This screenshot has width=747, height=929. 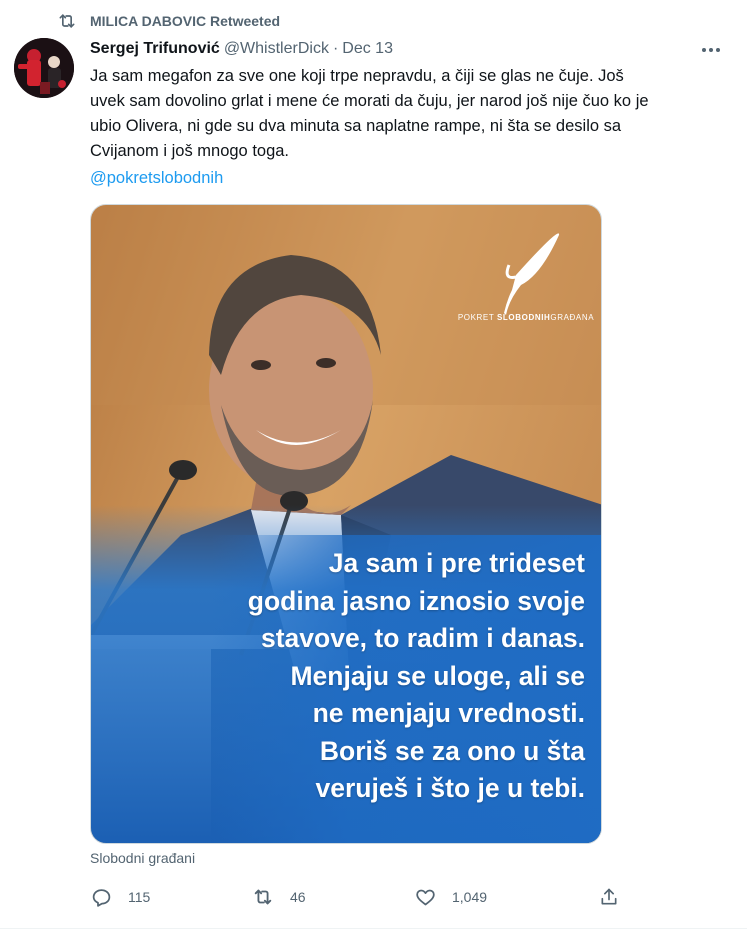 What do you see at coordinates (456, 563) in the screenshot?
I see `quote-line: Ja sam i pre trideset` at bounding box center [456, 563].